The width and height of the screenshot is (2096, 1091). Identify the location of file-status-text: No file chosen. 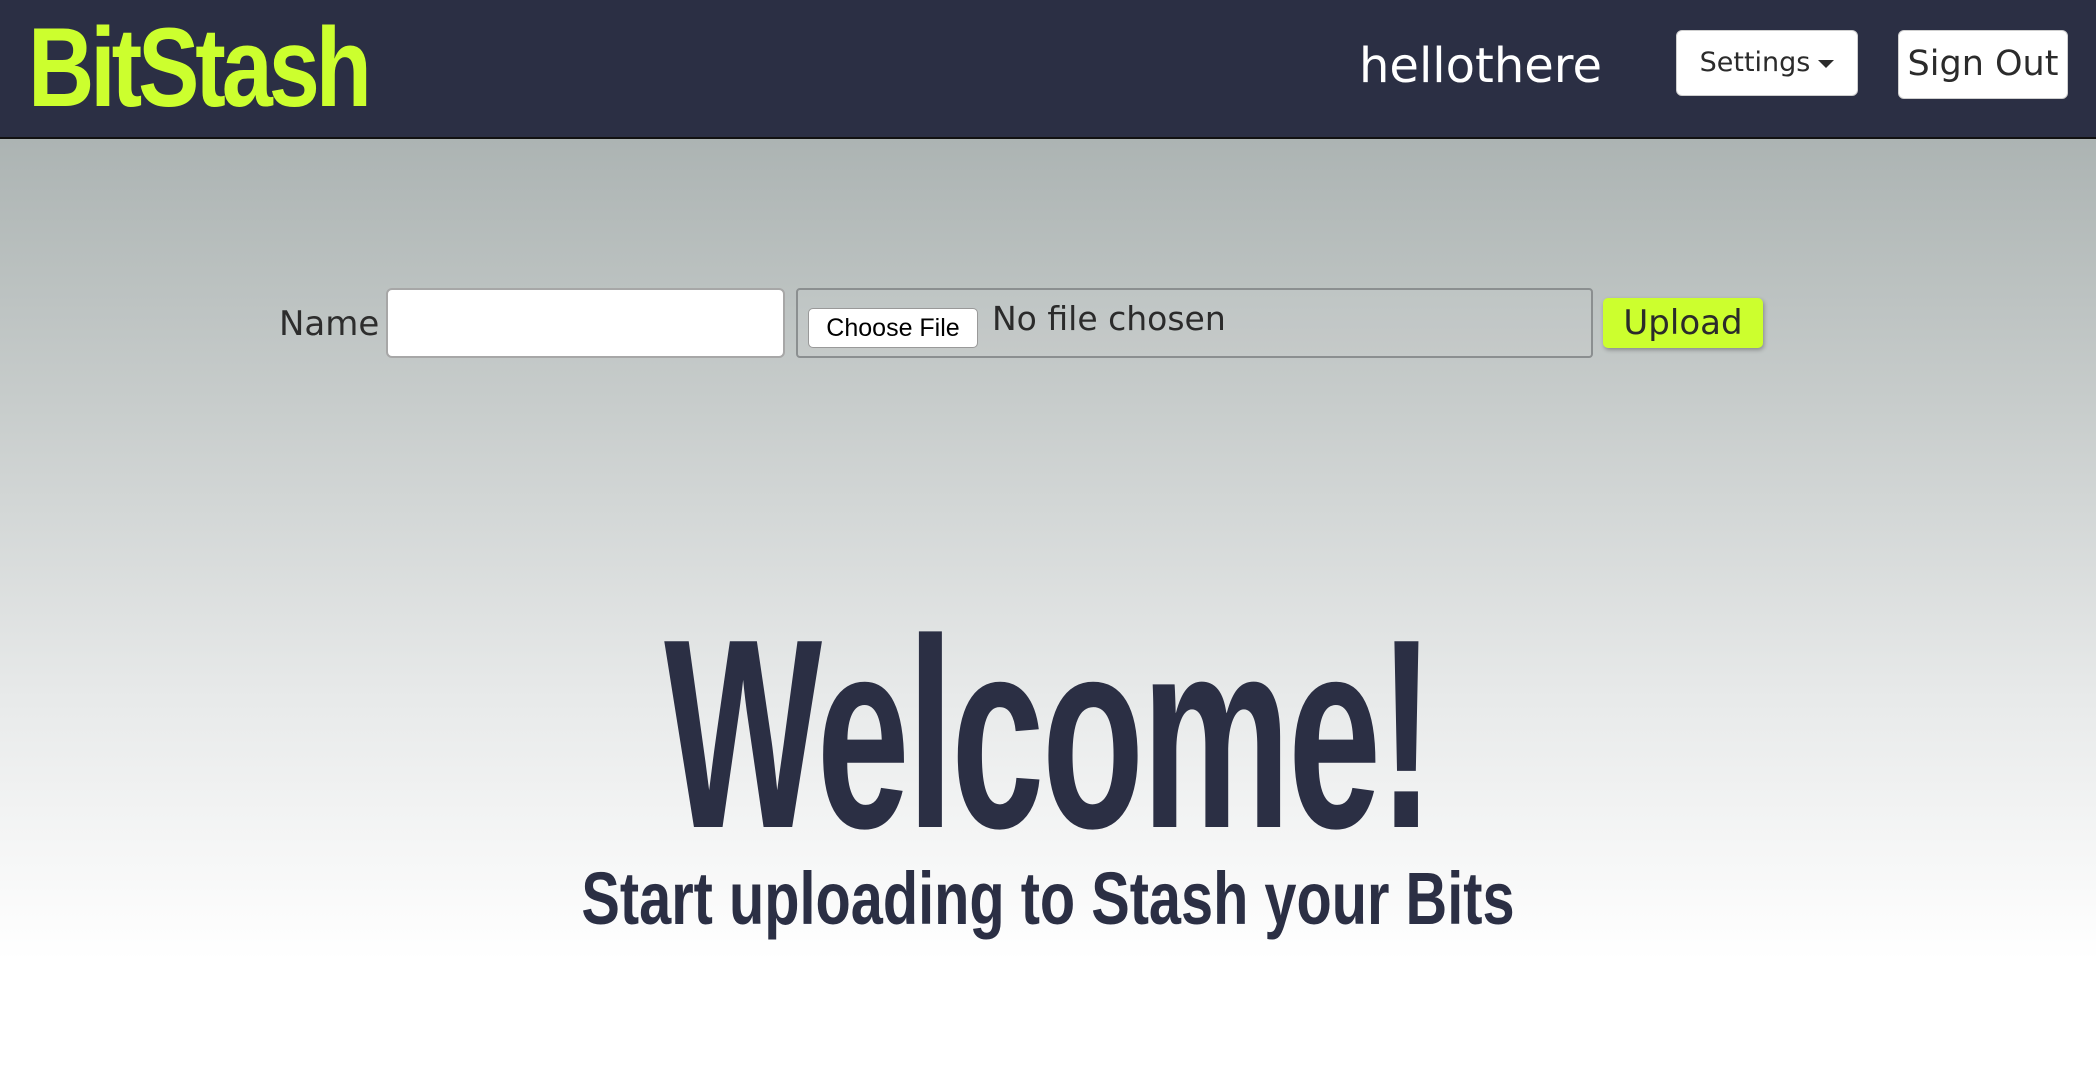
(1109, 318).